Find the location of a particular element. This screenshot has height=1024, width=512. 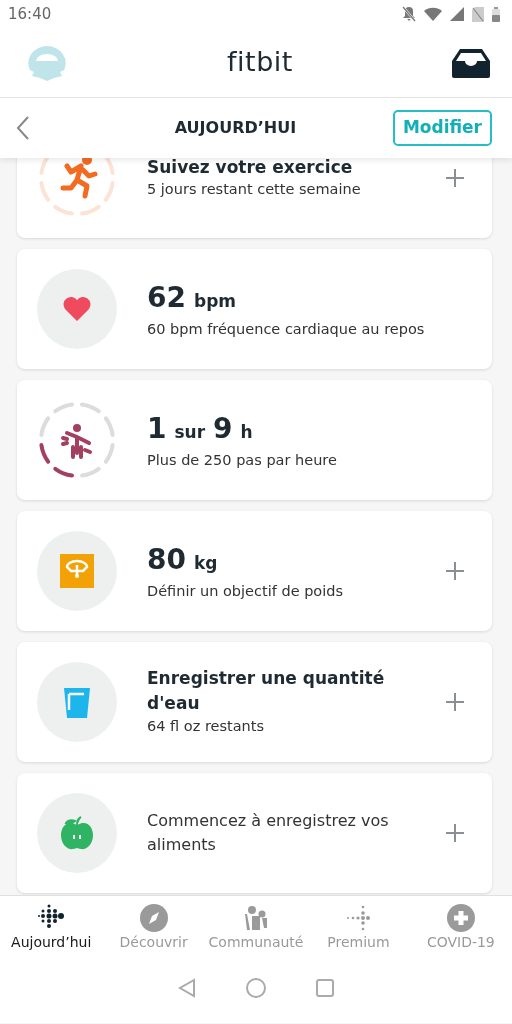

apple-icon is located at coordinates (77, 833).